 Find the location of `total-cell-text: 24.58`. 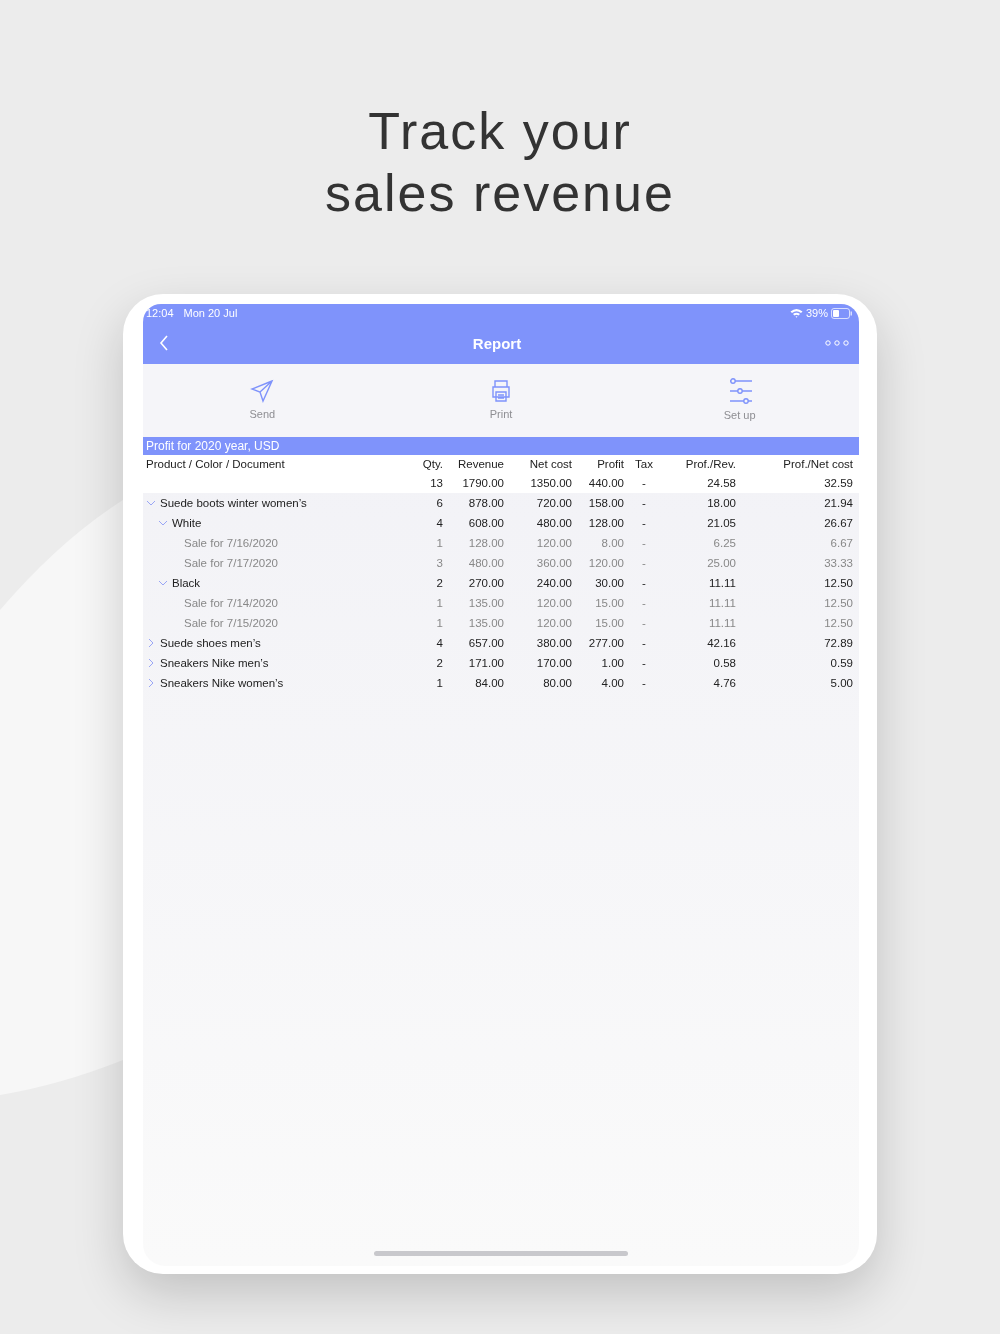

total-cell-text: 24.58 is located at coordinates (721, 483).